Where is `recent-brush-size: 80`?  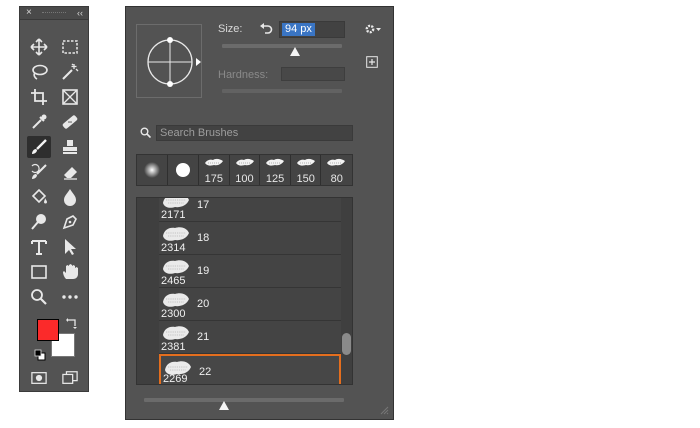
recent-brush-size: 80 is located at coordinates (336, 179).